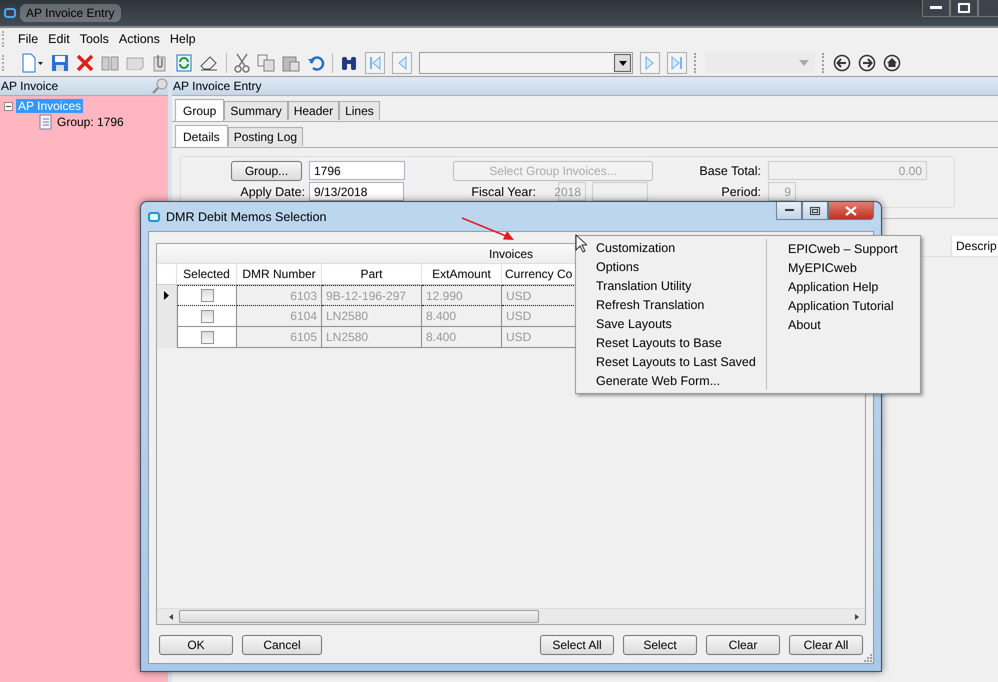  Describe the element at coordinates (372, 295) in the screenshot. I see `table-cell: 9B-12-196-297` at that location.